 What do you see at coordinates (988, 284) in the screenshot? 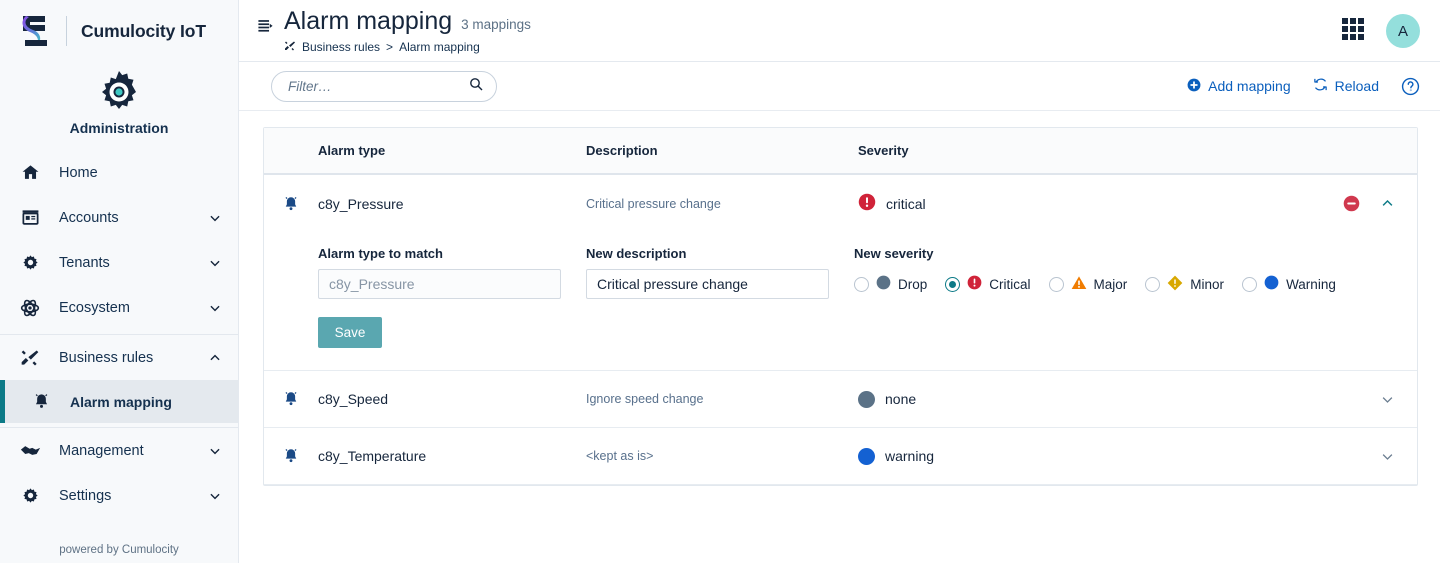
I see `severity-option-critical: Critical` at bounding box center [988, 284].